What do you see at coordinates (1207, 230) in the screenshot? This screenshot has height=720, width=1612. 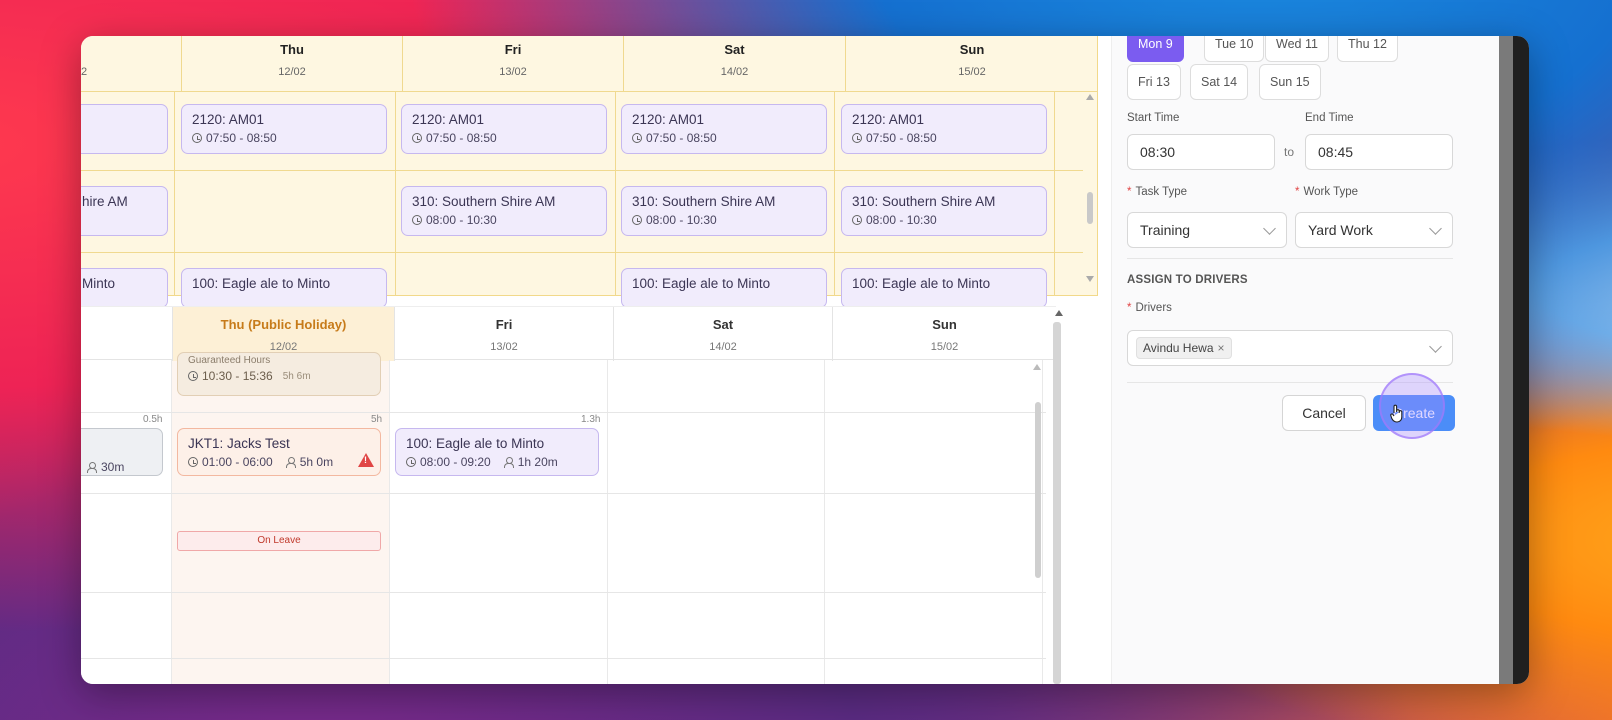 I see `task-type-select: Training` at bounding box center [1207, 230].